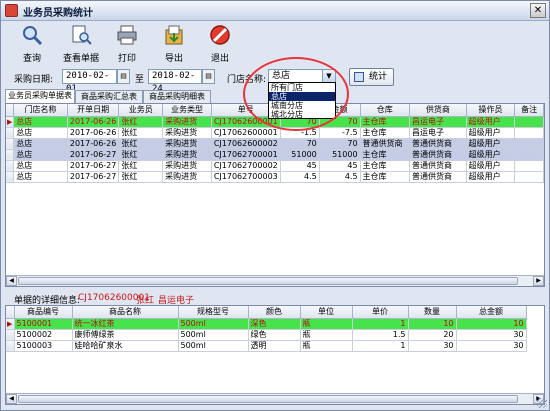 Image resolution: width=550 pixels, height=411 pixels. What do you see at coordinates (125, 346) in the screenshot?
I see `table-cell: 娃哈哈矿泉水` at bounding box center [125, 346].